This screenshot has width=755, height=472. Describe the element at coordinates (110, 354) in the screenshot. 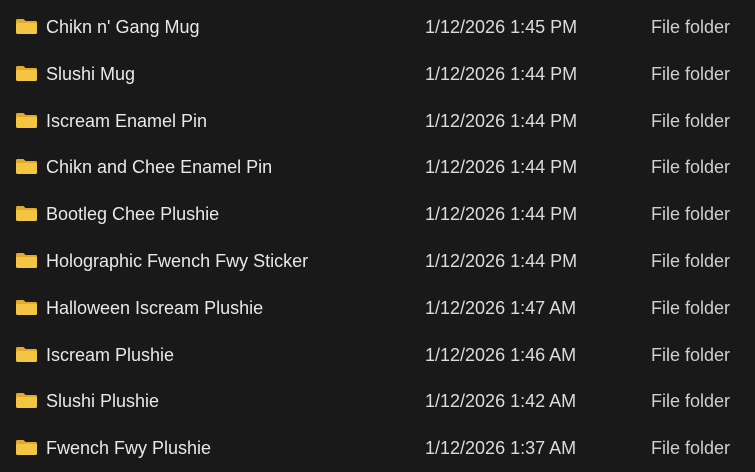

I see `file-name: Iscream Plushie` at that location.